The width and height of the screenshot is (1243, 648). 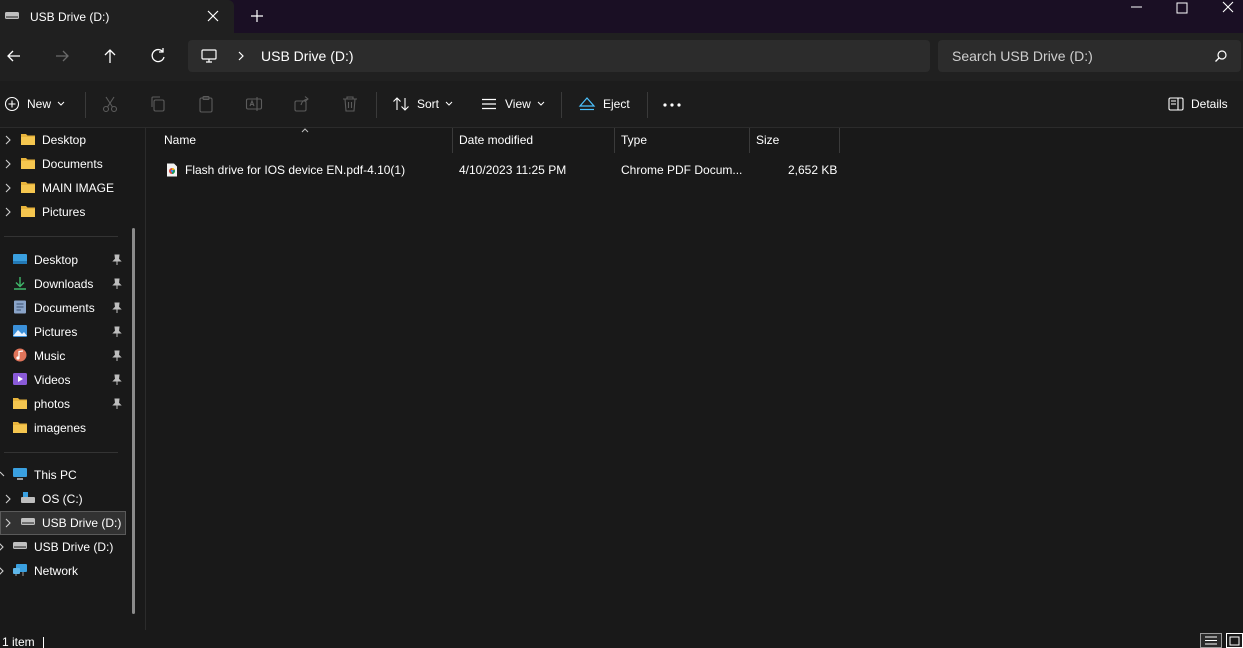 What do you see at coordinates (68, 332) in the screenshot?
I see `sidebar-item-pictures: Pictures` at bounding box center [68, 332].